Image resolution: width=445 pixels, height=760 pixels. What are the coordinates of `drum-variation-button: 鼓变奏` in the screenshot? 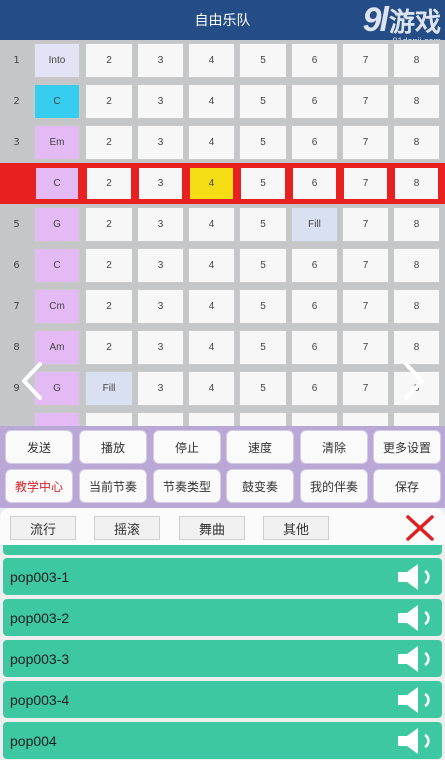 It's located at (260, 486).